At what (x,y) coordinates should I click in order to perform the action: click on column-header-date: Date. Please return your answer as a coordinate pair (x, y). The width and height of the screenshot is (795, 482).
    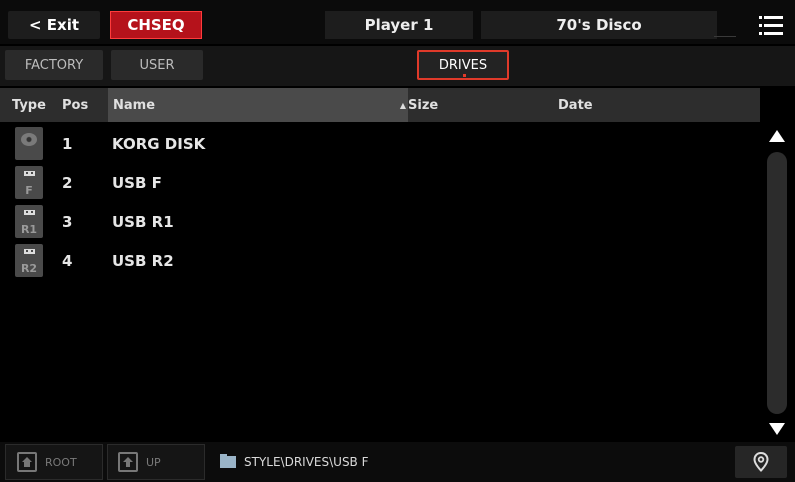
    Looking at the image, I should click on (575, 105).